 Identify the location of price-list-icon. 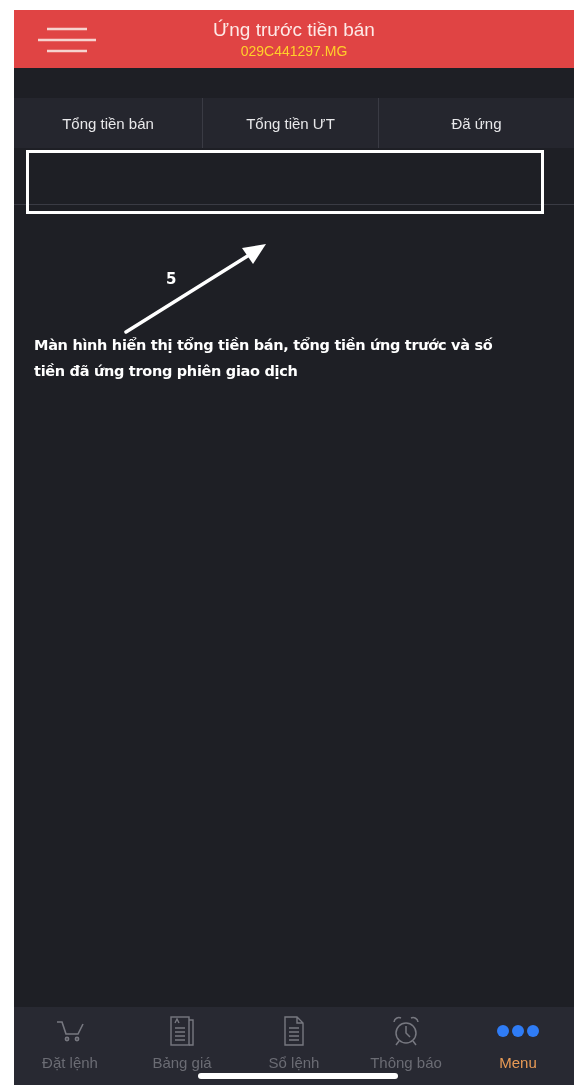
(182, 1031).